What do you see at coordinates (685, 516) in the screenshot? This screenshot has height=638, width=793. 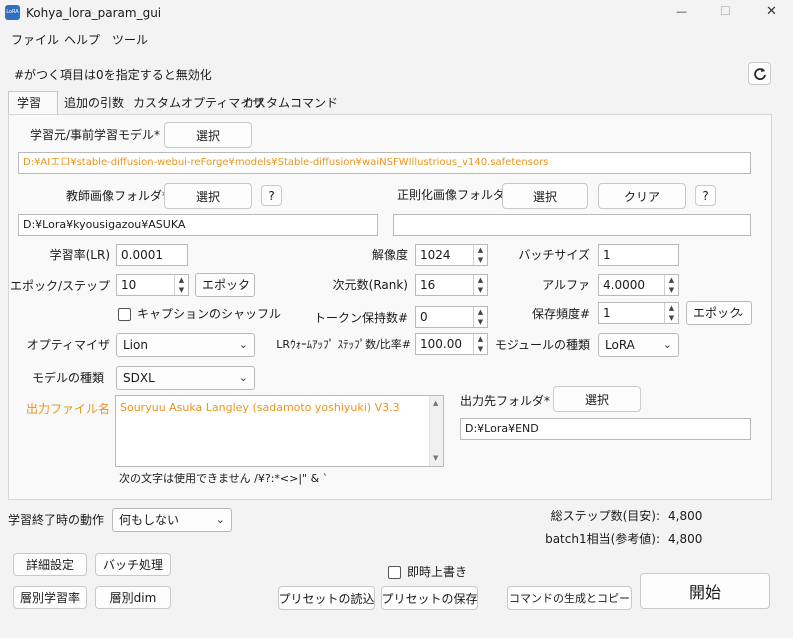 I see `total-steps-value: 4,800` at bounding box center [685, 516].